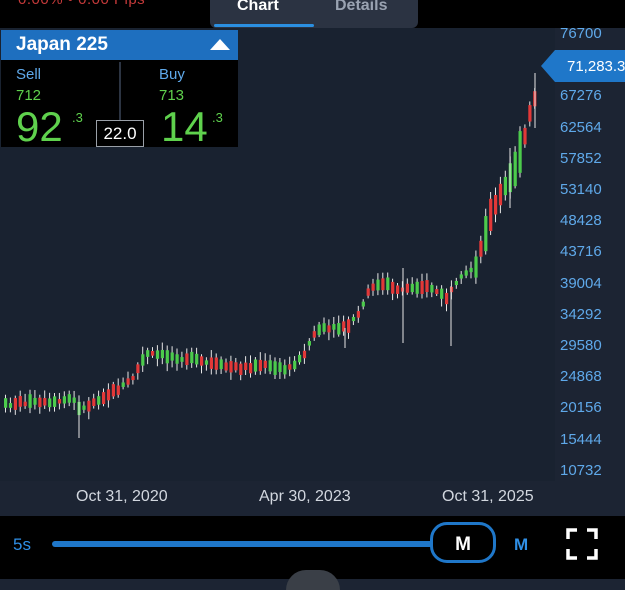  Describe the element at coordinates (258, 7) in the screenshot. I see `tab-chart: Chart` at that location.